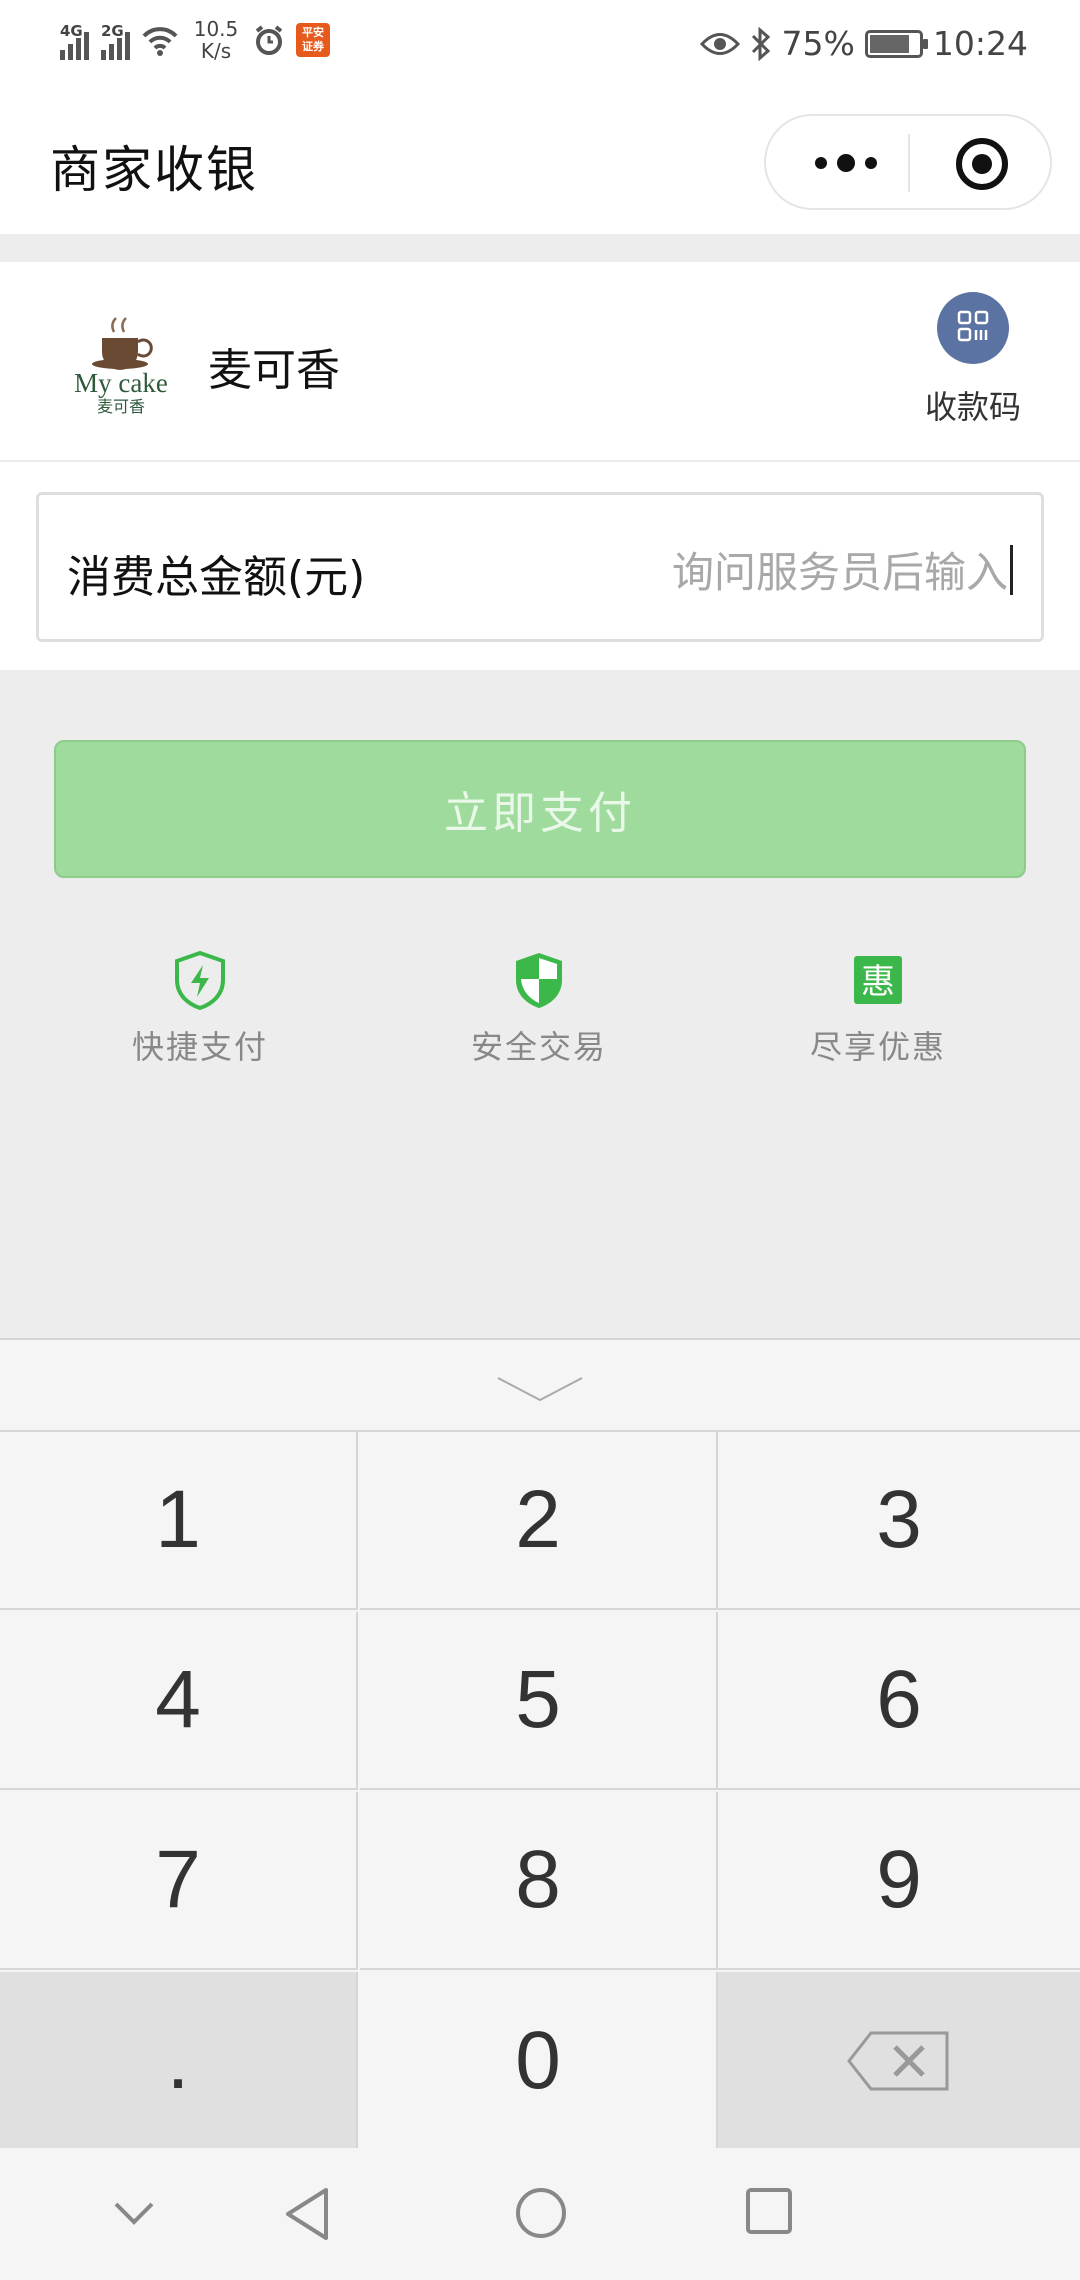 This screenshot has width=1080, height=2280. Describe the element at coordinates (121, 362) in the screenshot. I see `merchant-logo: My cake 麦可香` at that location.